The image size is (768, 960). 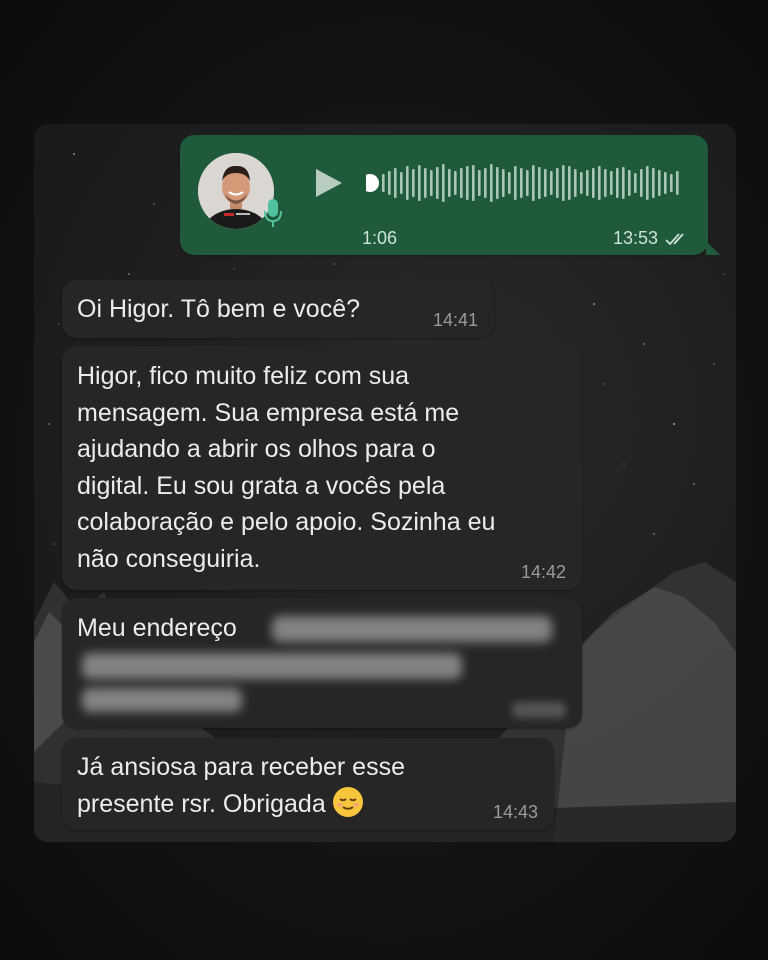 I want to click on redacted-timestamp, so click(x=539, y=710).